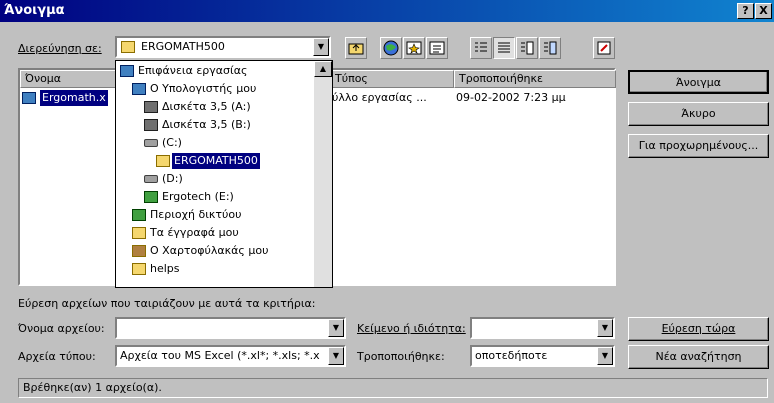  Describe the element at coordinates (139, 215) in the screenshot. I see `network-icon` at that location.